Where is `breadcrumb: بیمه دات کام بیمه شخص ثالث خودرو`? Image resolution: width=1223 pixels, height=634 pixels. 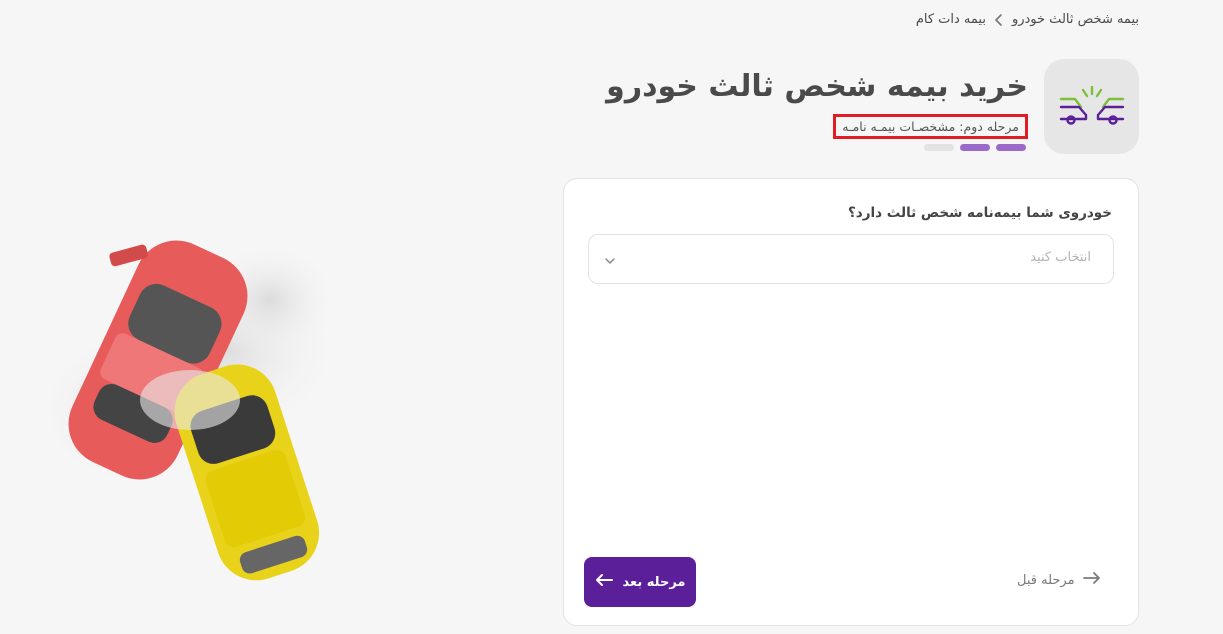 breadcrumb: بیمه دات کام بیمه شخص ثالث خودرو is located at coordinates (1027, 19).